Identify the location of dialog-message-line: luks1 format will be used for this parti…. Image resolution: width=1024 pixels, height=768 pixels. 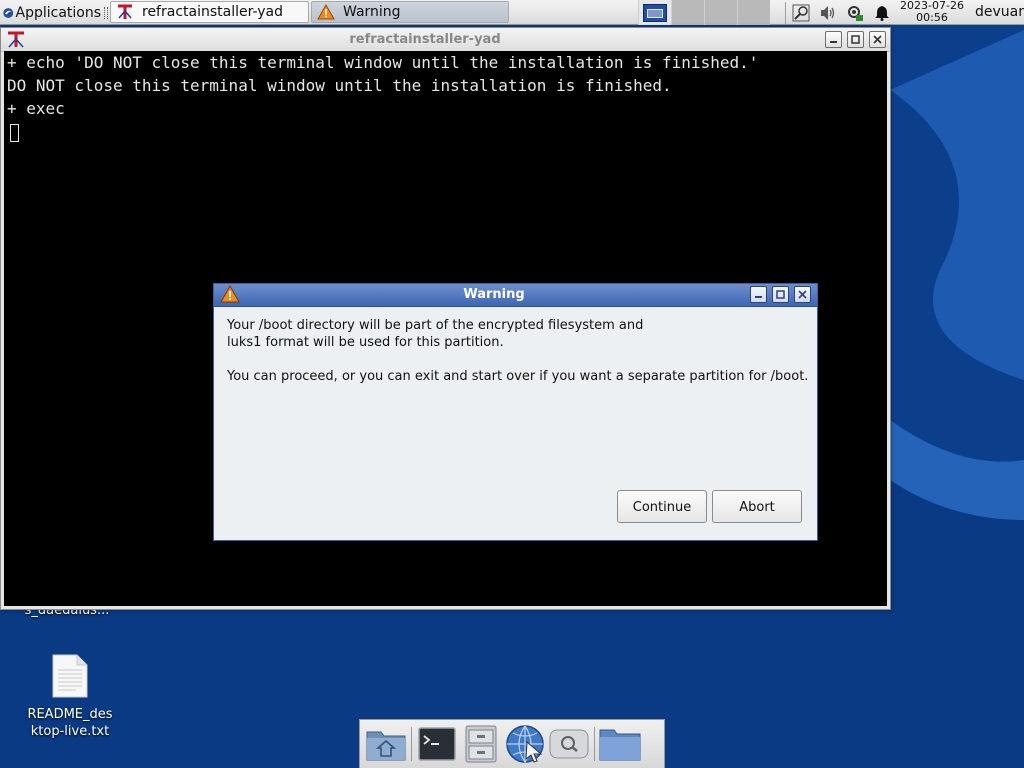
(365, 342).